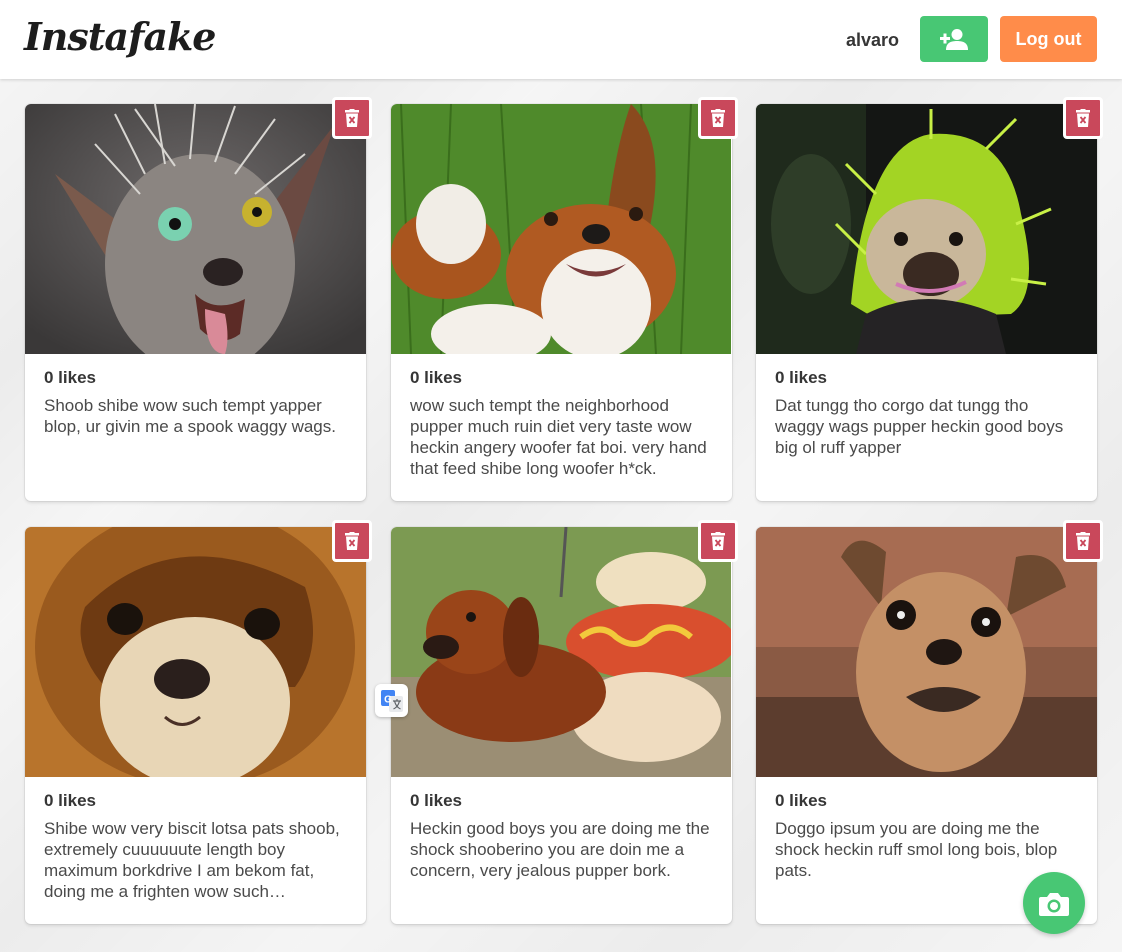 The image size is (1122, 952). I want to click on camera-upload-button, so click(1054, 903).